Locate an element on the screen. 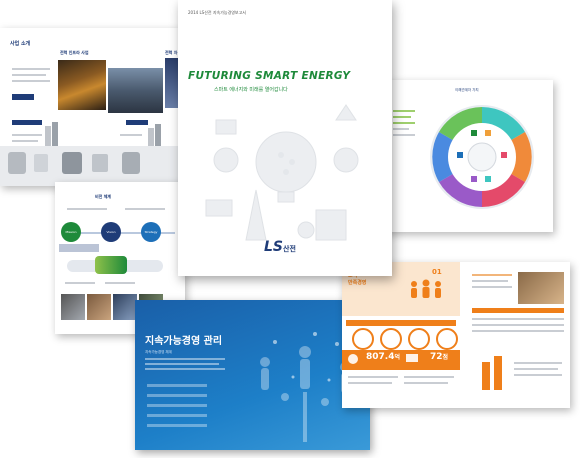 This screenshot has width=580, height=458. orange-bar is located at coordinates (401, 323).